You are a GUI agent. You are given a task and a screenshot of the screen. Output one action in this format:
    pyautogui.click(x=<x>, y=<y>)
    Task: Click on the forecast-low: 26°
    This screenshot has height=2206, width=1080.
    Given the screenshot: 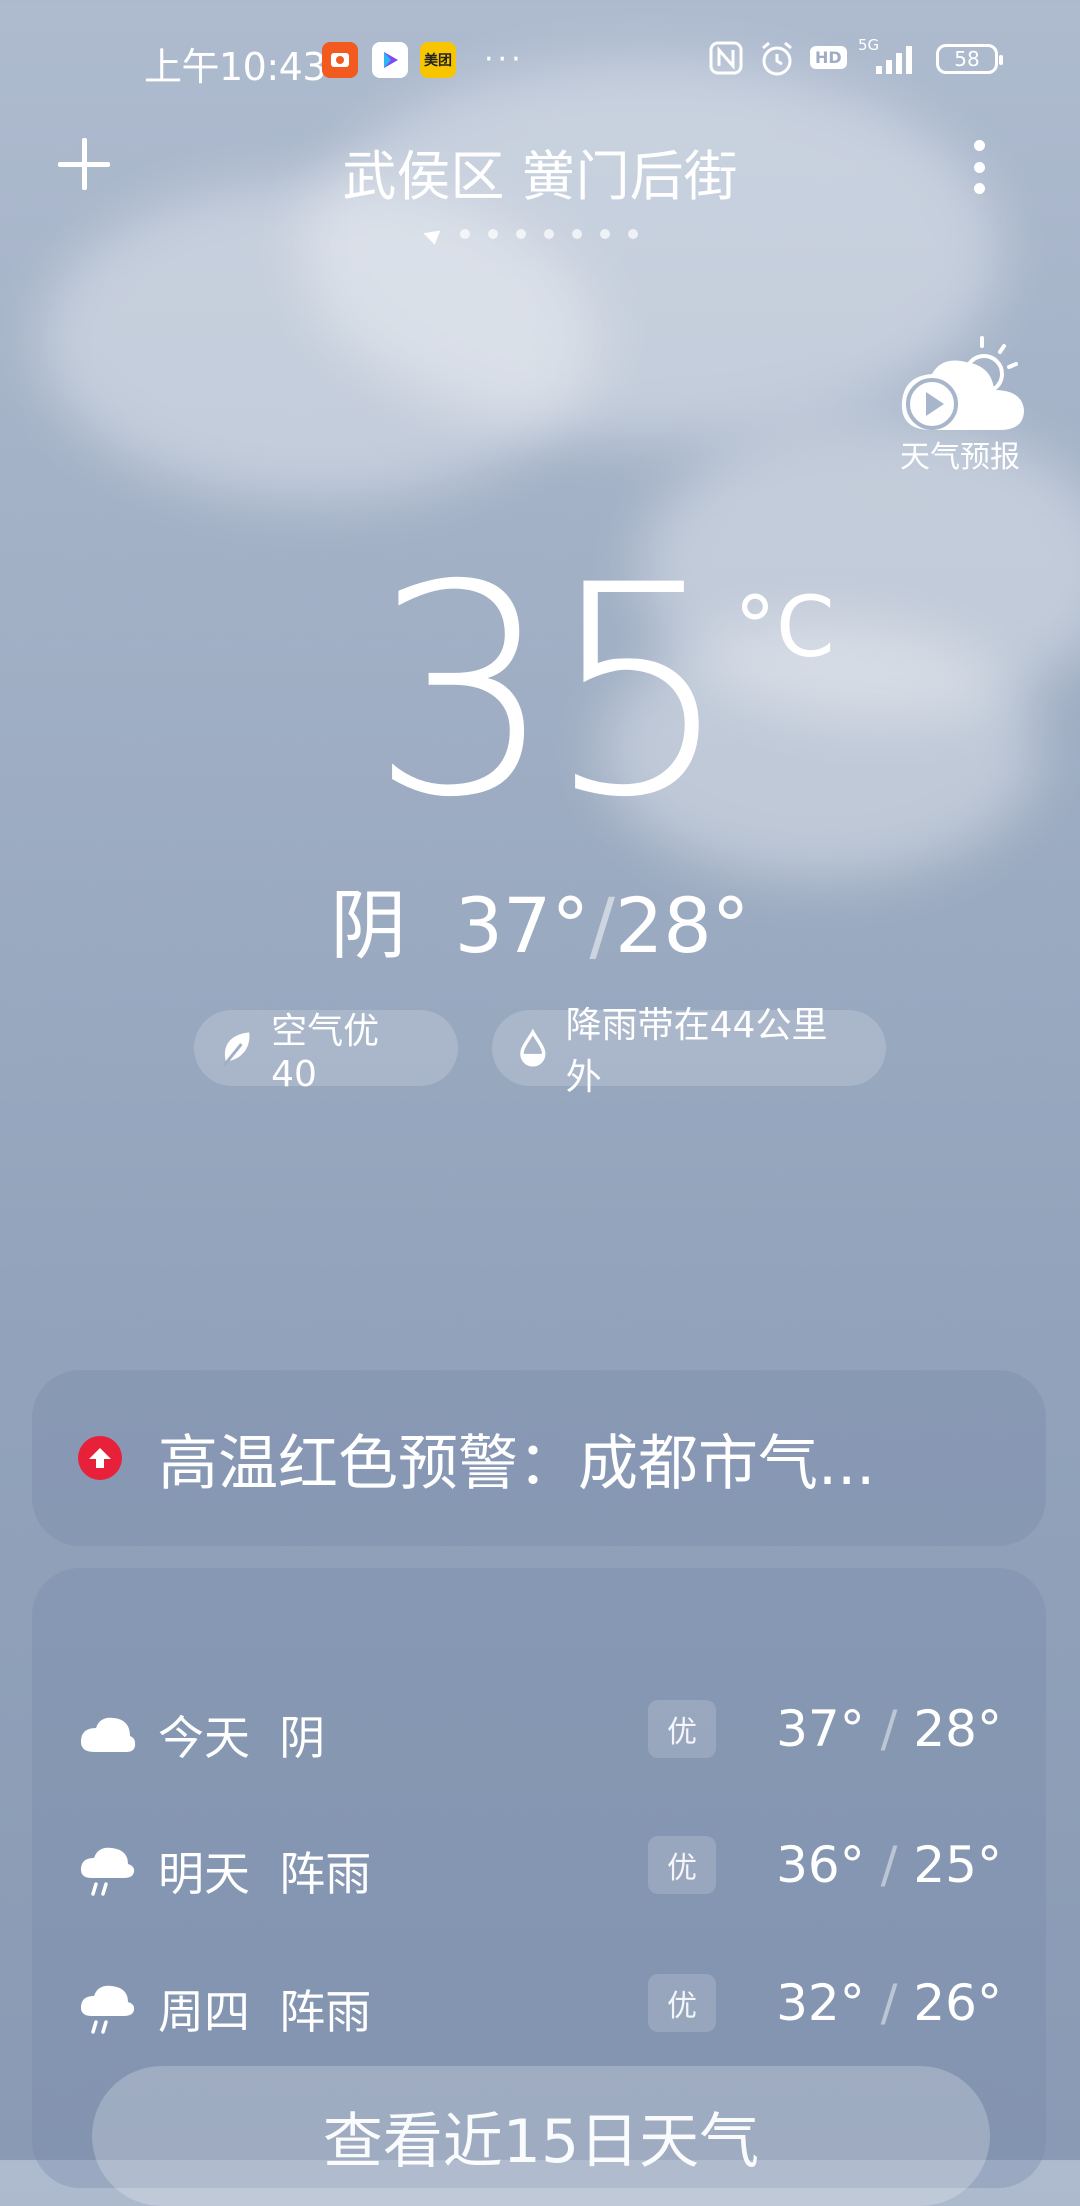 What is the action you would take?
    pyautogui.click(x=957, y=2003)
    